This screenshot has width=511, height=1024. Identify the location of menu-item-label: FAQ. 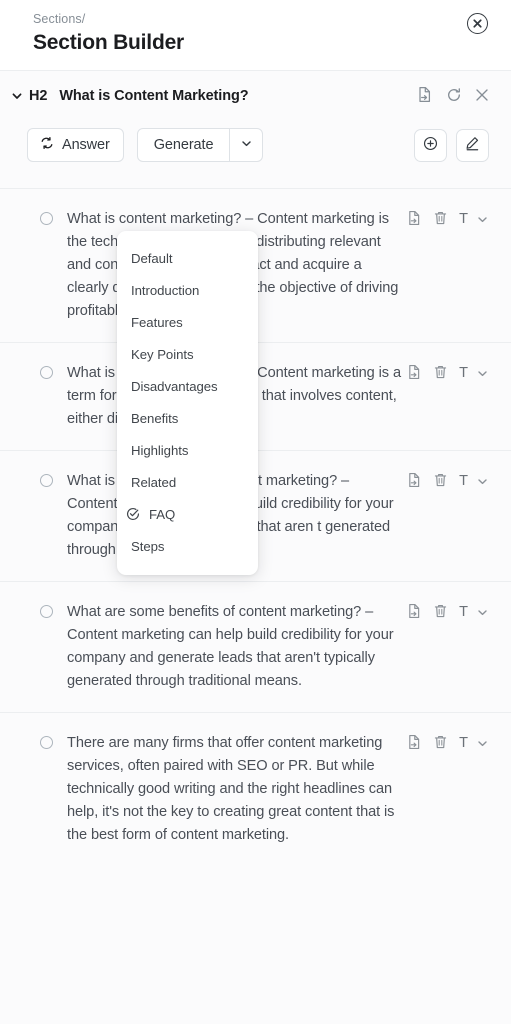
(162, 514).